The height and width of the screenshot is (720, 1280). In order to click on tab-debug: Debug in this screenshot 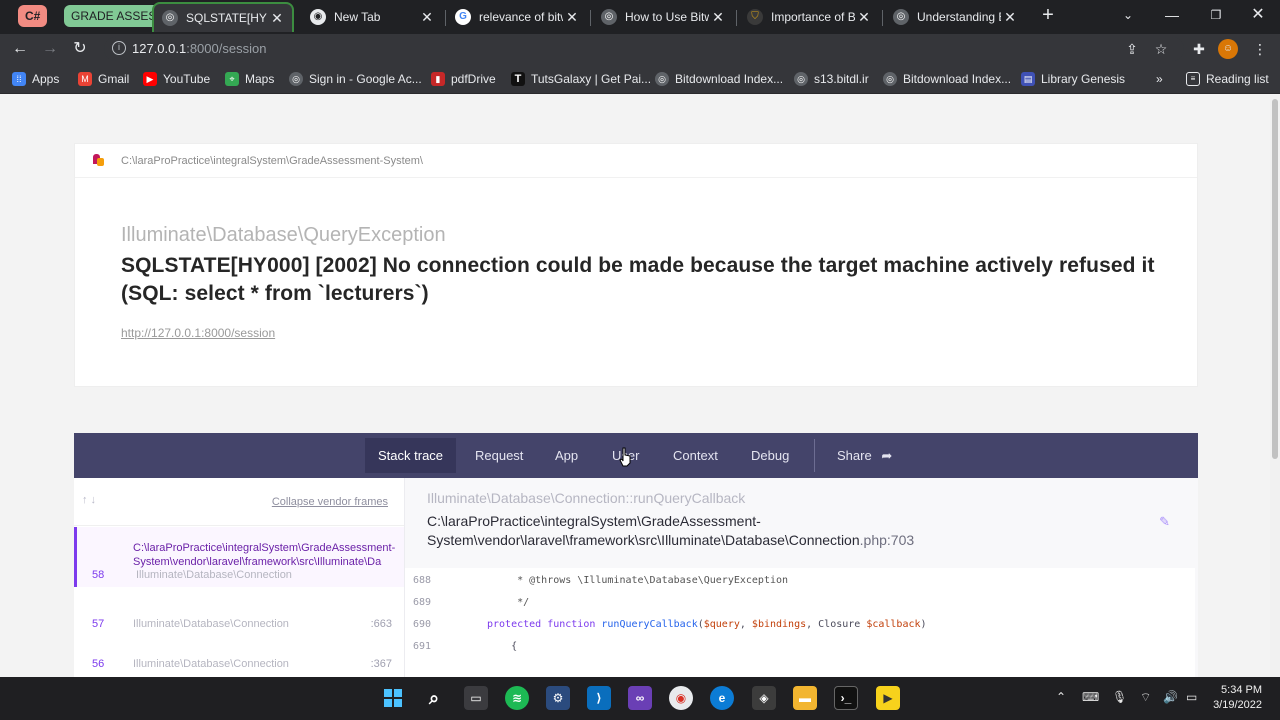, I will do `click(770, 455)`.